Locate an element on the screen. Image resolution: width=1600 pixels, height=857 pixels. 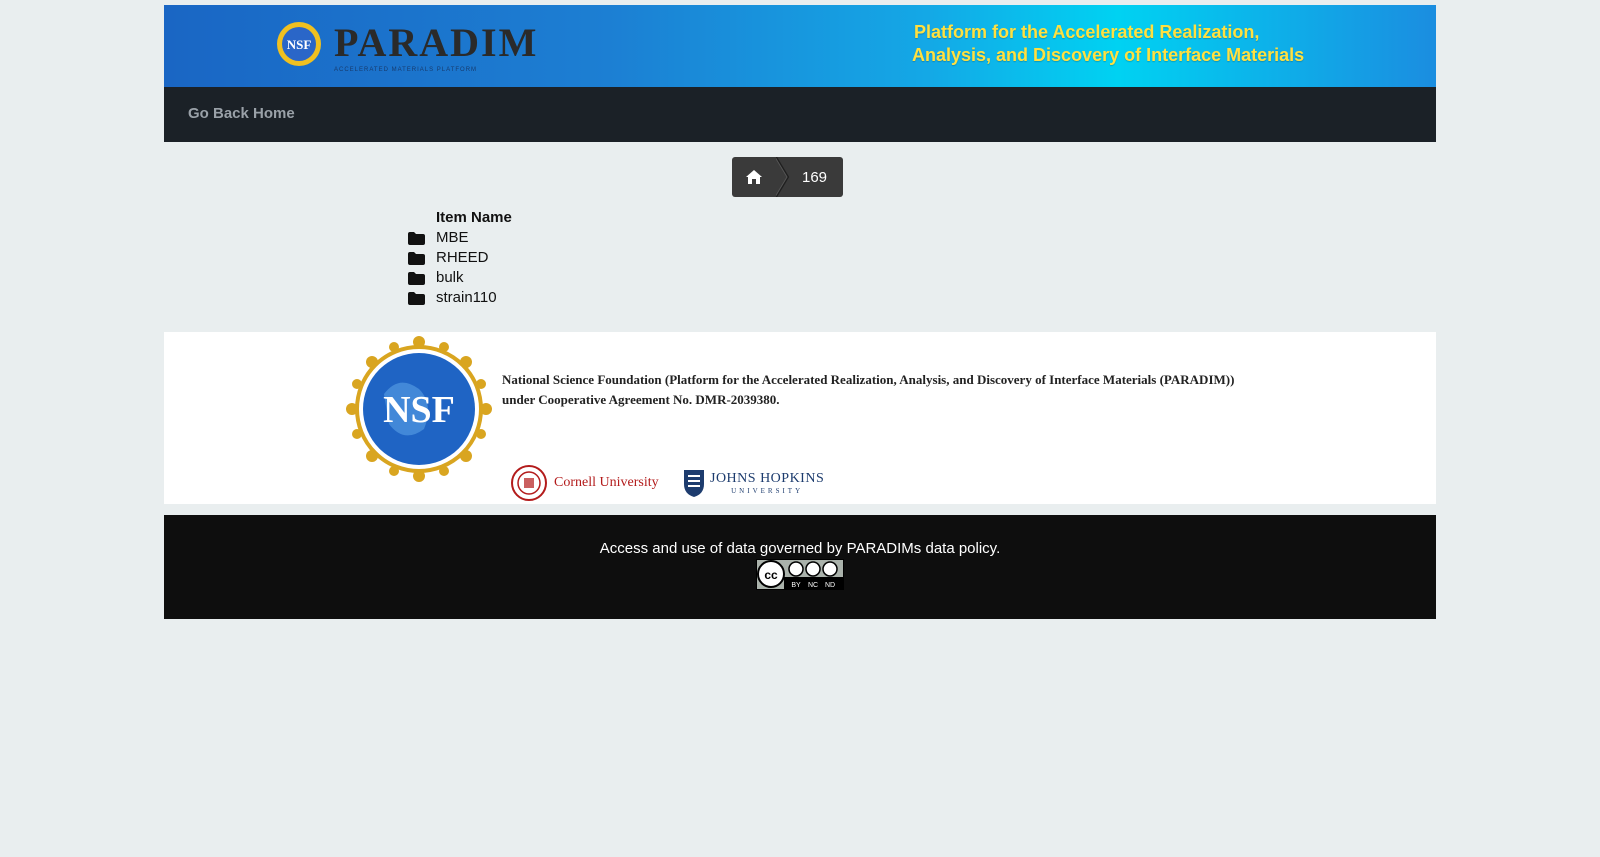
list-item: RHEED is located at coordinates (460, 258).